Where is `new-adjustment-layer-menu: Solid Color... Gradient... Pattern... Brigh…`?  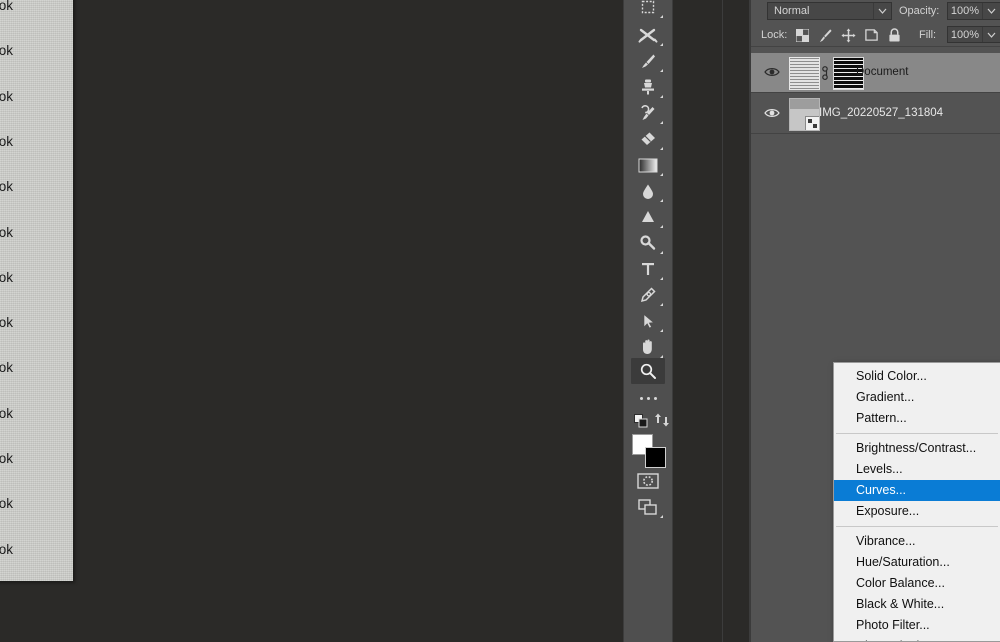 new-adjustment-layer-menu: Solid Color... Gradient... Pattern... Brigh… is located at coordinates (916, 502).